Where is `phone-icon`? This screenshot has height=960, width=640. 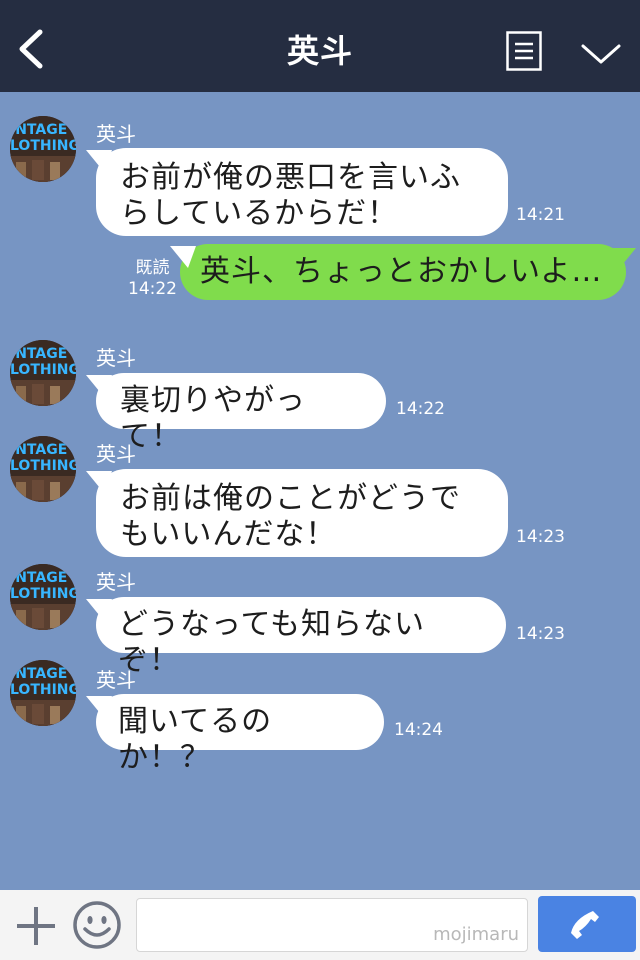
phone-icon is located at coordinates (585, 925).